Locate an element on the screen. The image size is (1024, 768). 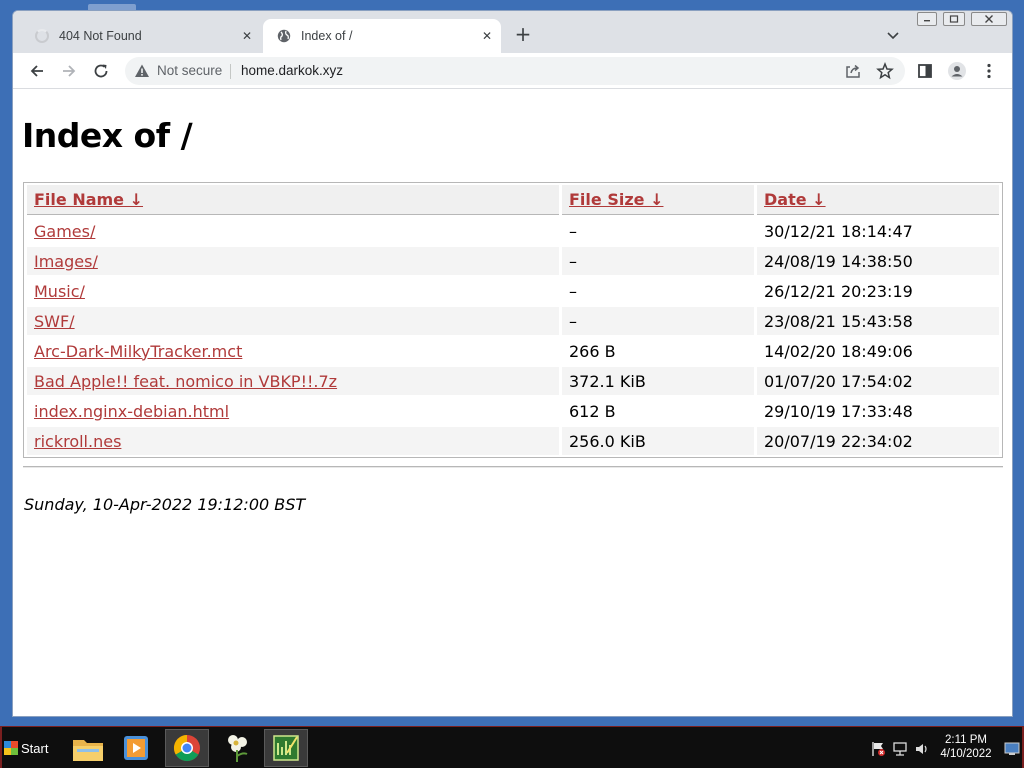
reload-icon is located at coordinates (101, 71).